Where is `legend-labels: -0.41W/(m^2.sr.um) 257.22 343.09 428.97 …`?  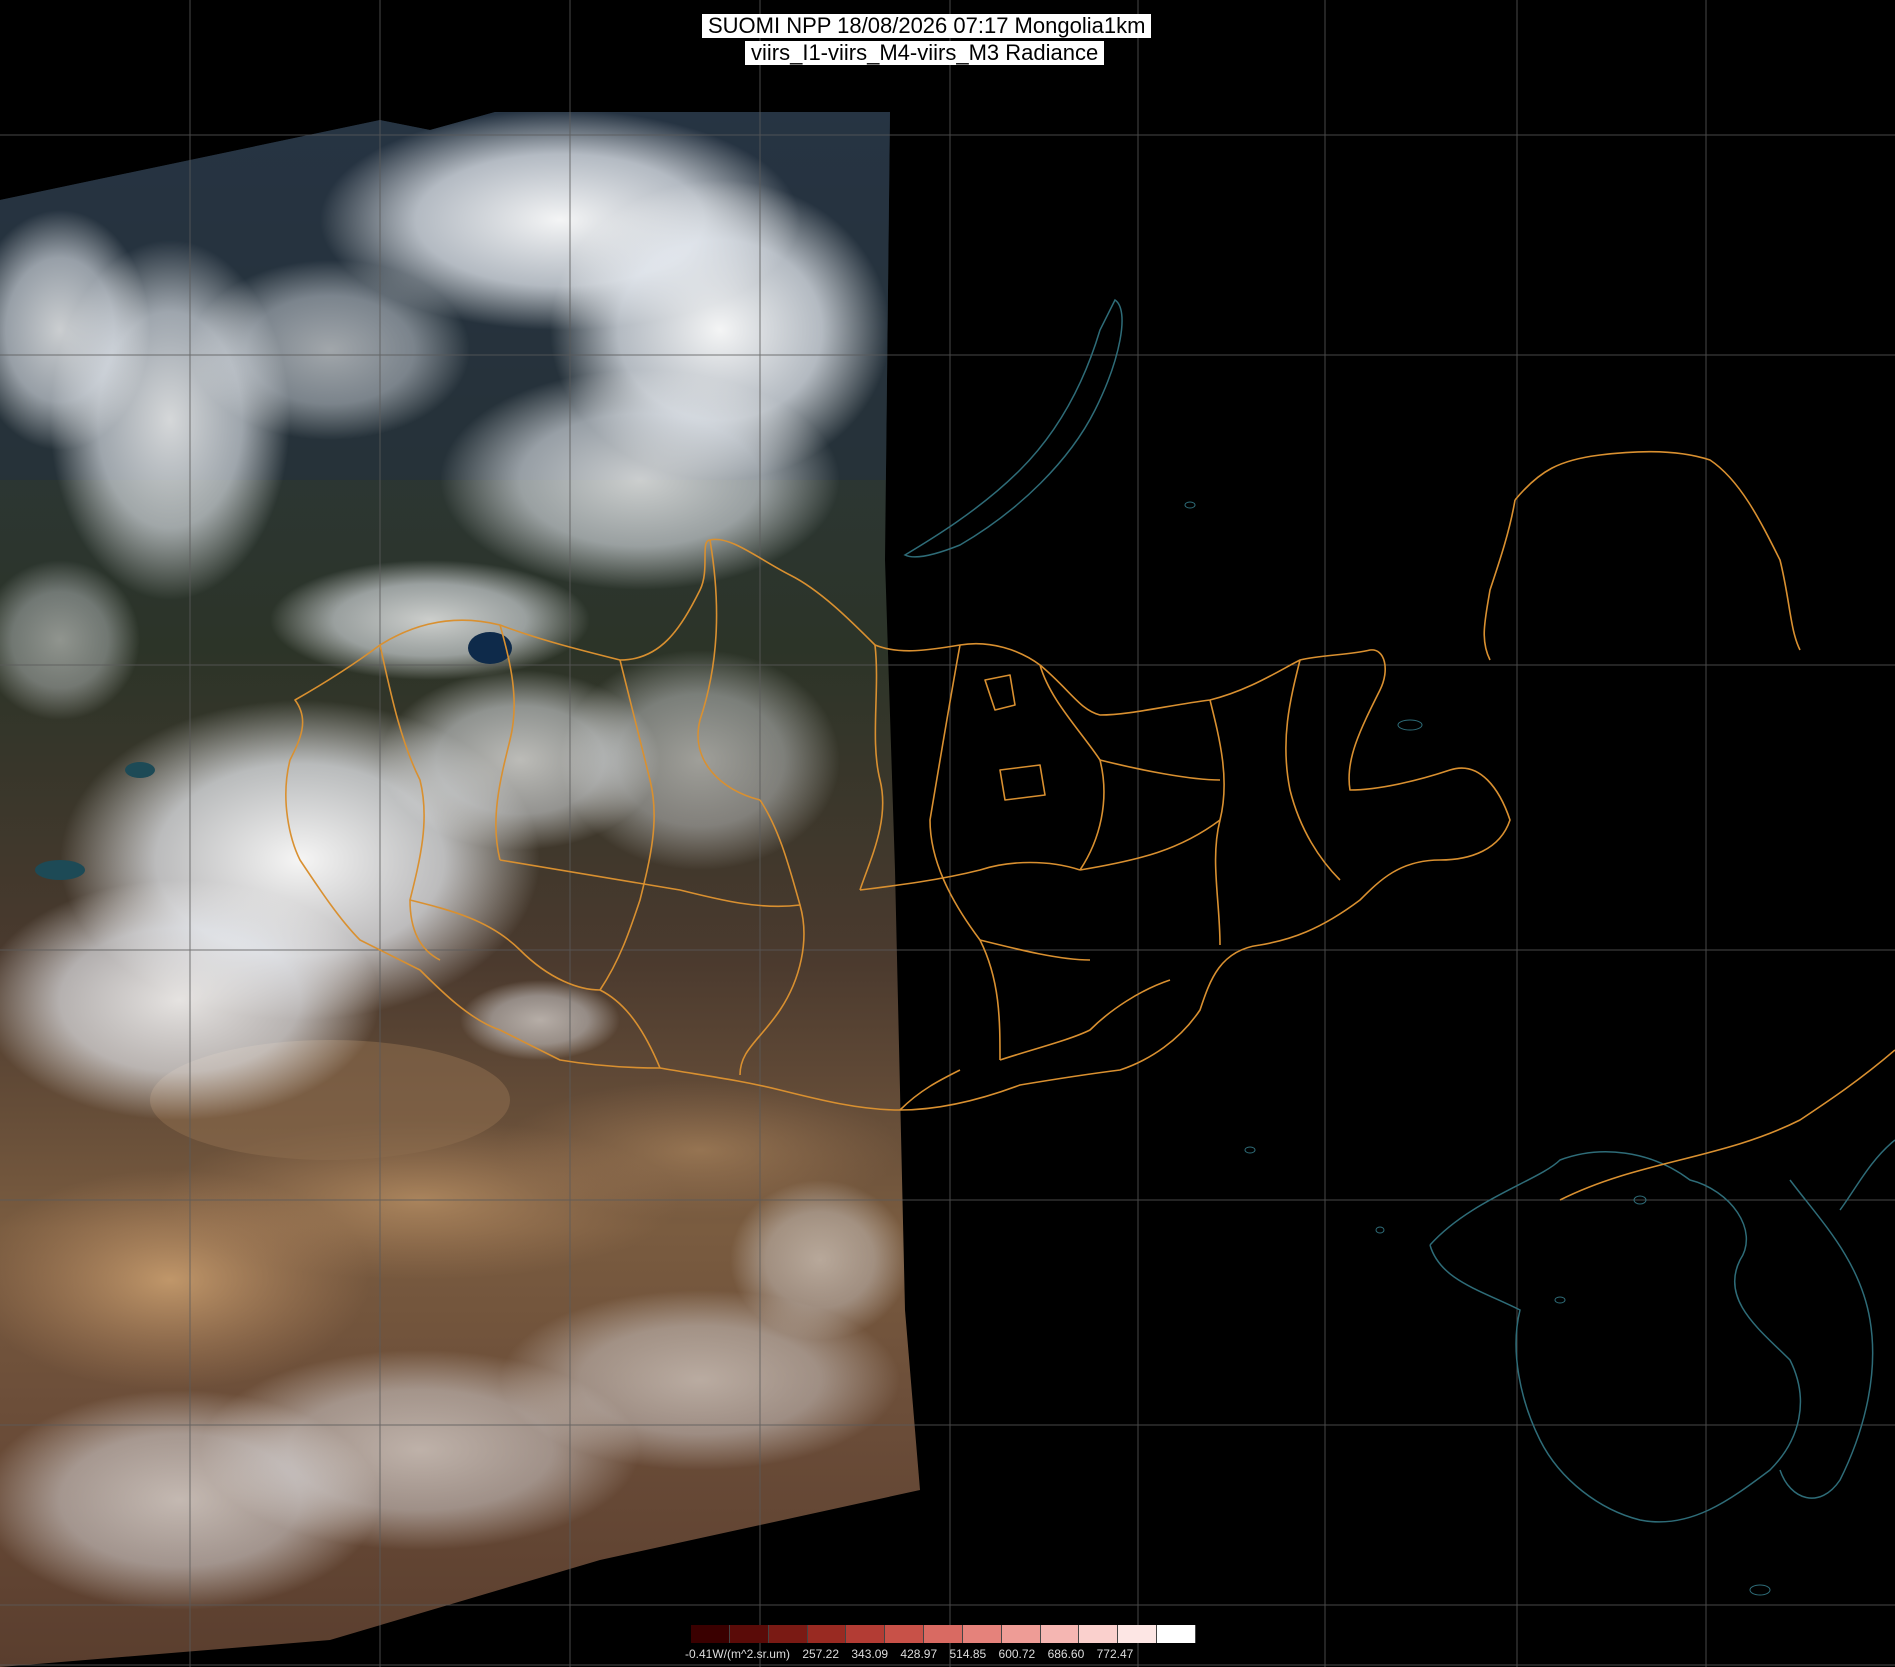
legend-labels: -0.41W/(m^2.sr.um) 257.22 343.09 428.97 … is located at coordinates (913, 1654).